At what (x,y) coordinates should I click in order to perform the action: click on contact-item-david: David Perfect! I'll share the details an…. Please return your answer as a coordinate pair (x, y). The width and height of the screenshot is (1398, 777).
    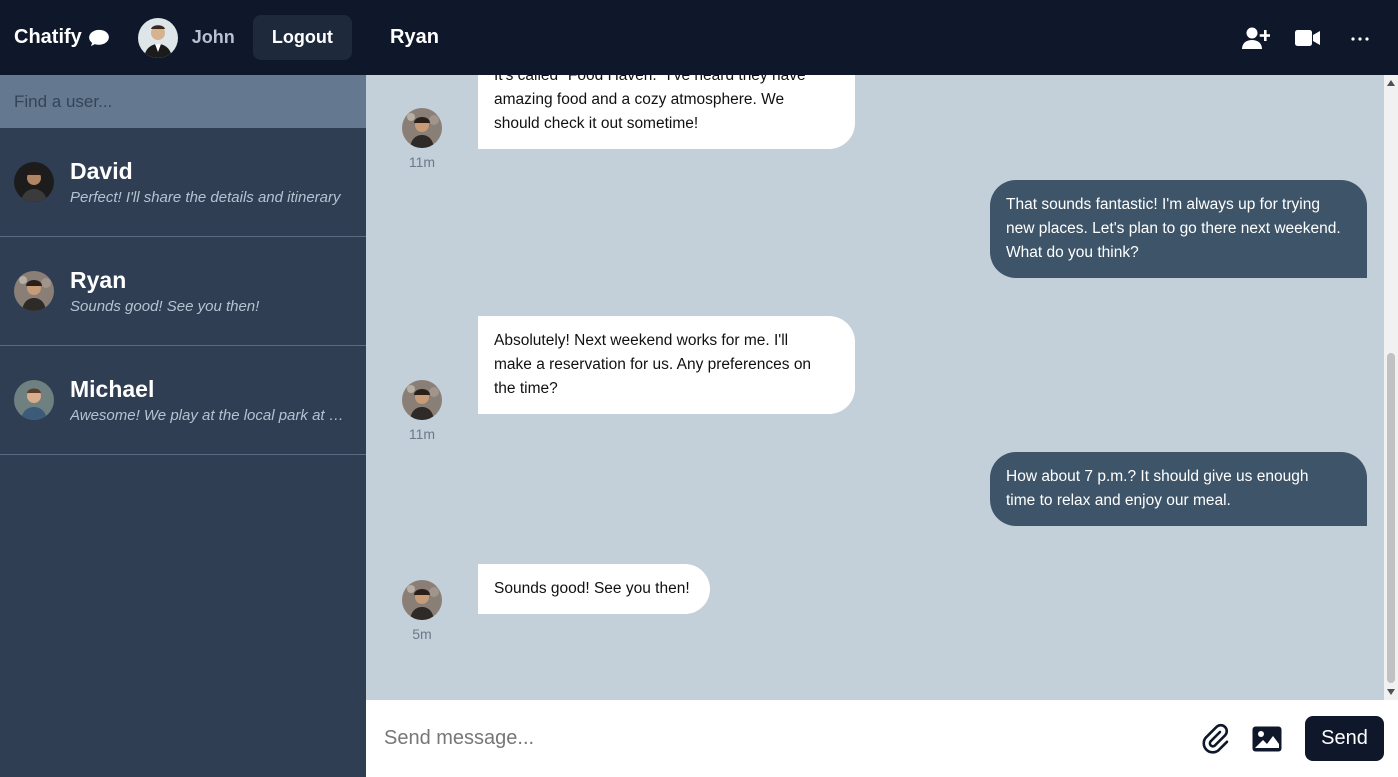
    Looking at the image, I should click on (183, 182).